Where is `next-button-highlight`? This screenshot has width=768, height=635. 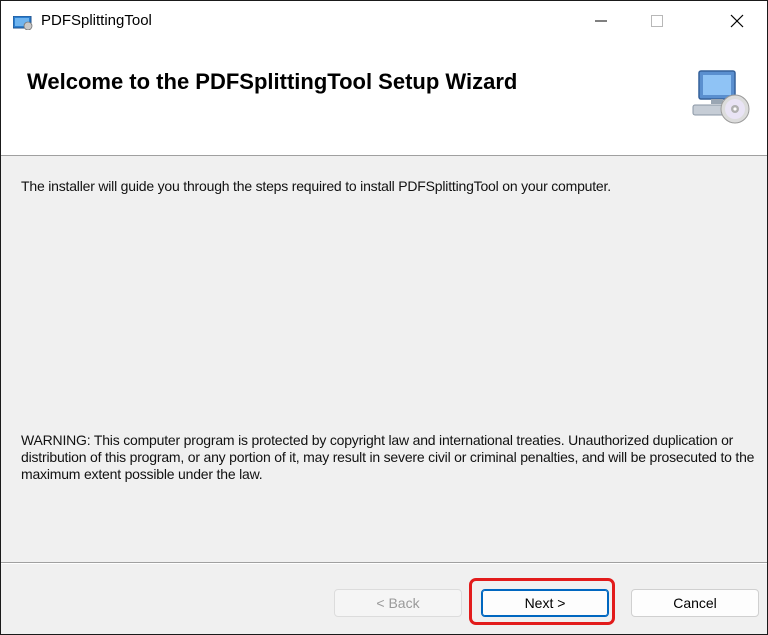 next-button-highlight is located at coordinates (542, 601).